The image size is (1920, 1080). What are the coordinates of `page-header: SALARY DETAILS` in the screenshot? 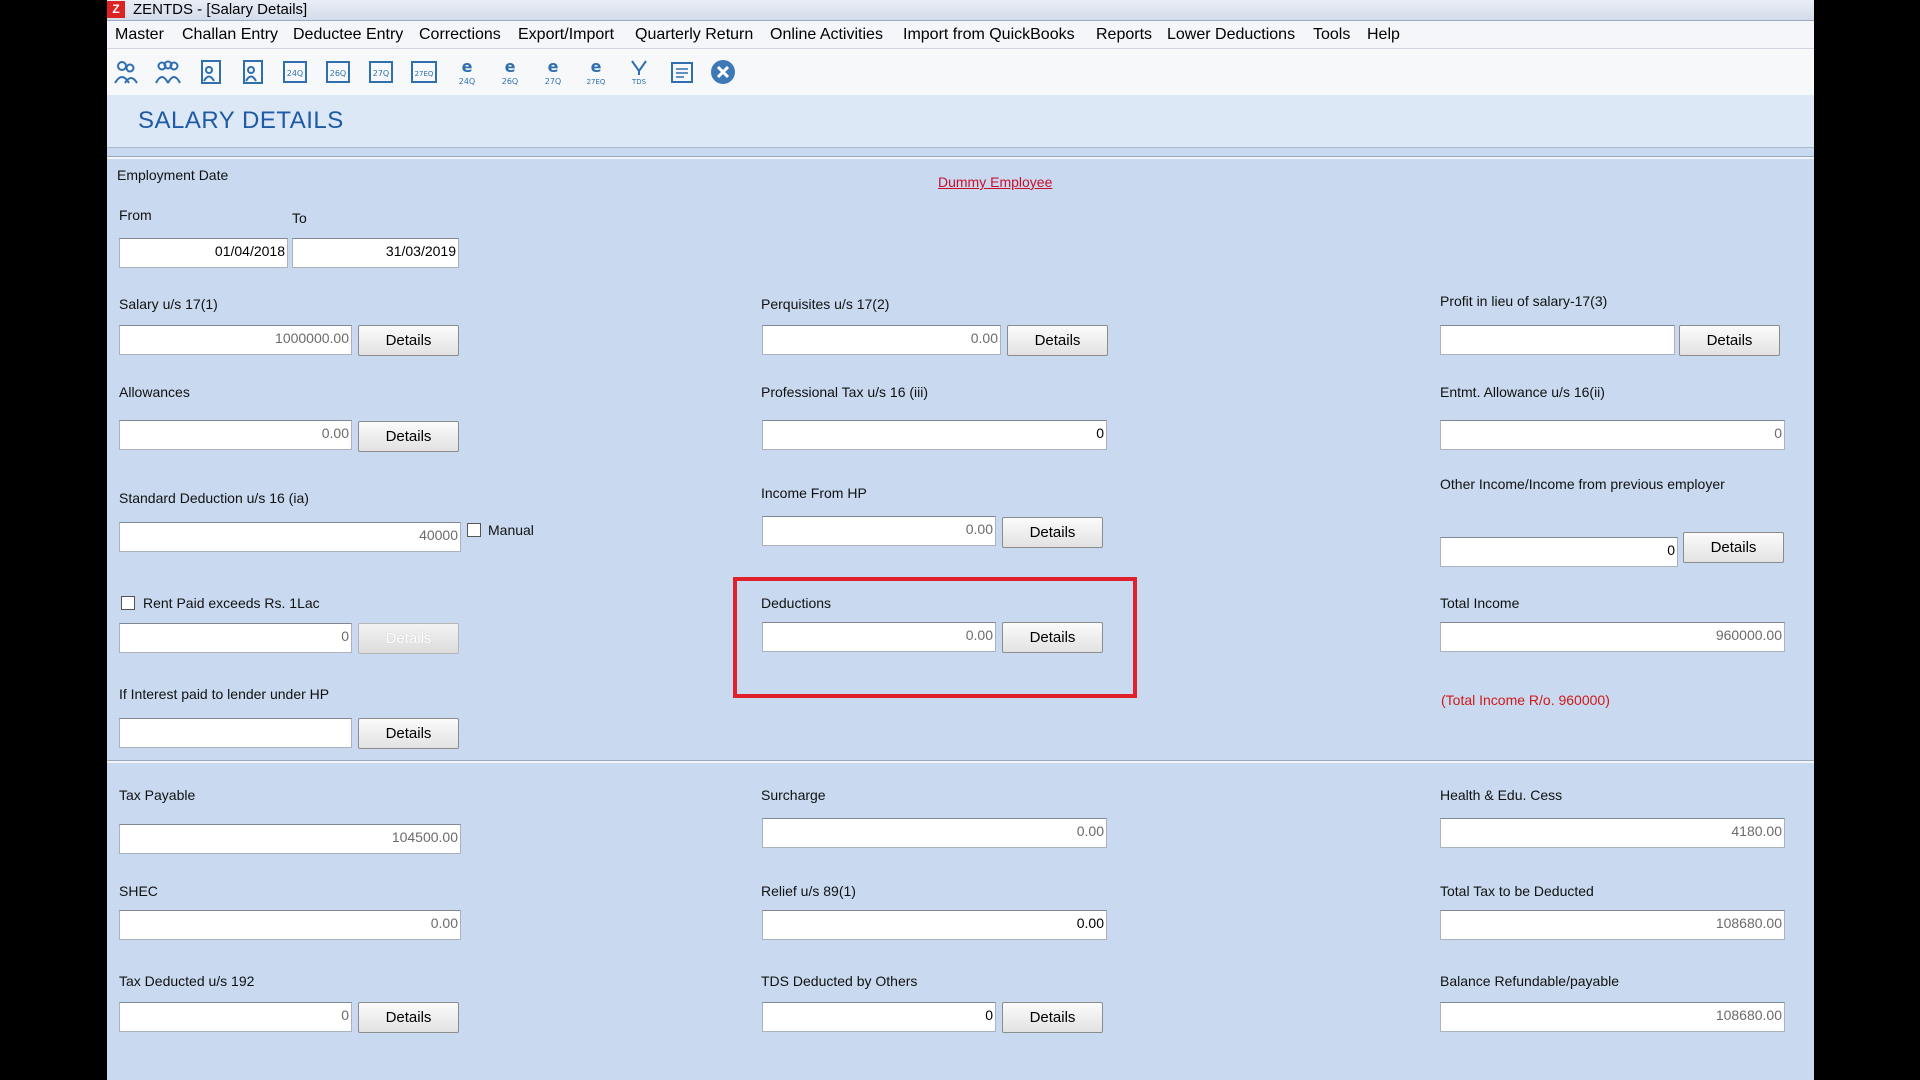 It's located at (960, 121).